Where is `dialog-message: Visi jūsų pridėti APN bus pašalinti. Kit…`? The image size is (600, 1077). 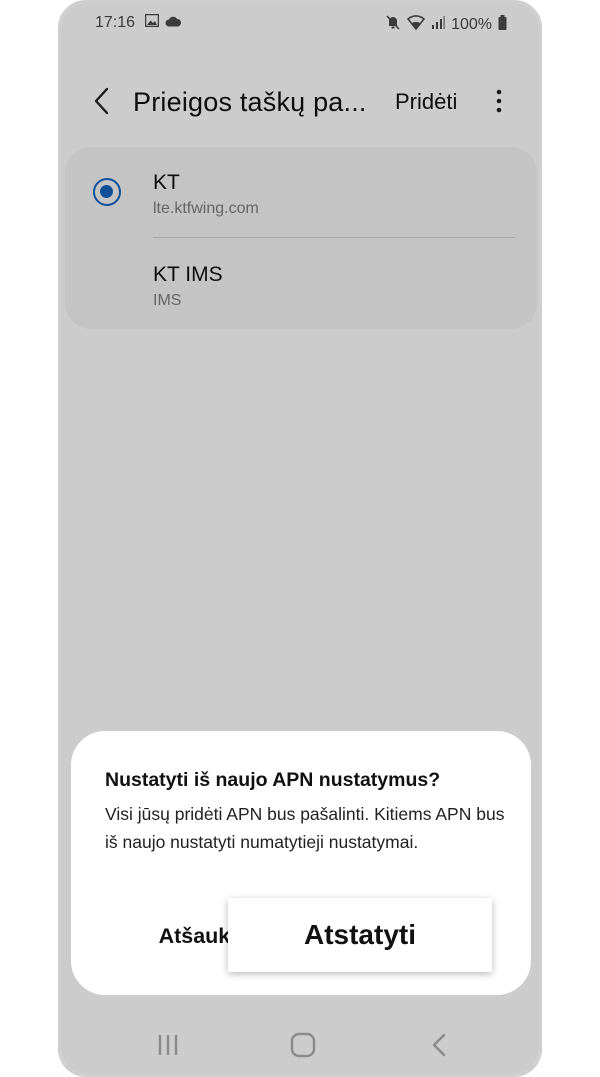
dialog-message: Visi jūsų pridėti APN bus pašalinti. Kit… is located at coordinates (305, 828).